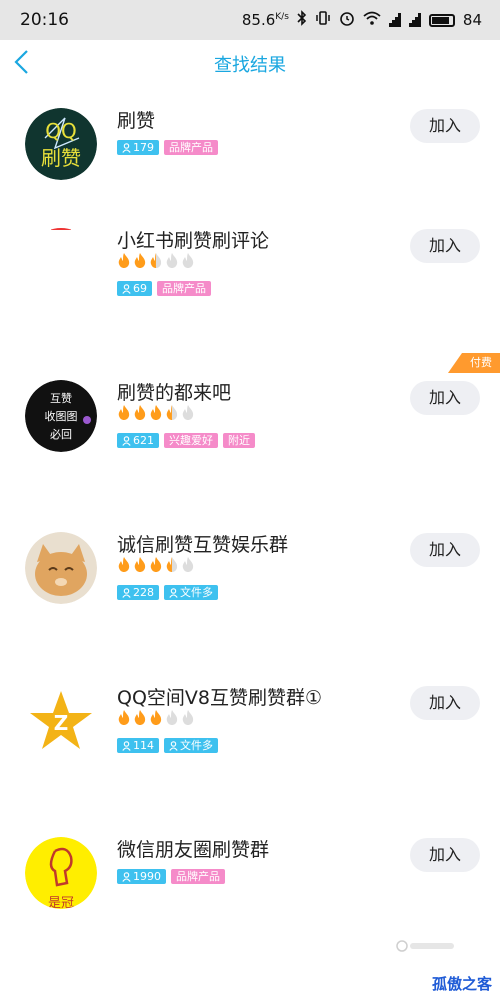 The height and width of the screenshot is (1000, 500). Describe the element at coordinates (147, 876) in the screenshot. I see `member-count: 1990` at that location.